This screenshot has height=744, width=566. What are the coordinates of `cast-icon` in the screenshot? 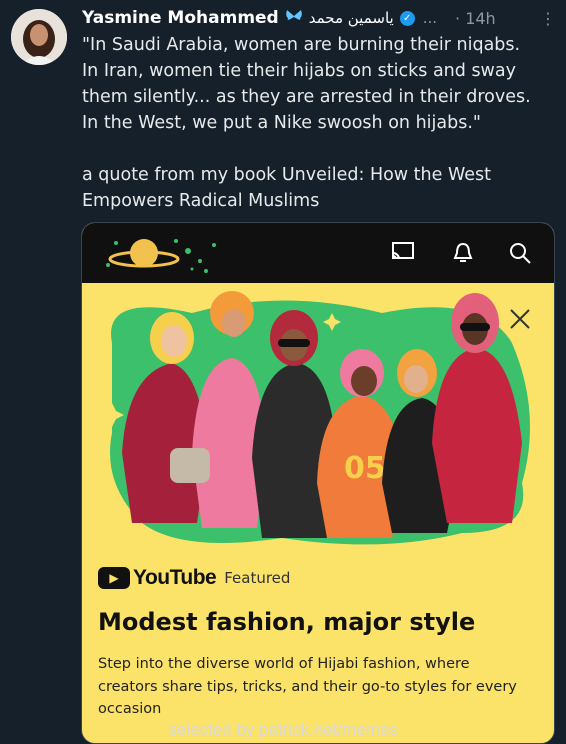 It's located at (403, 254).